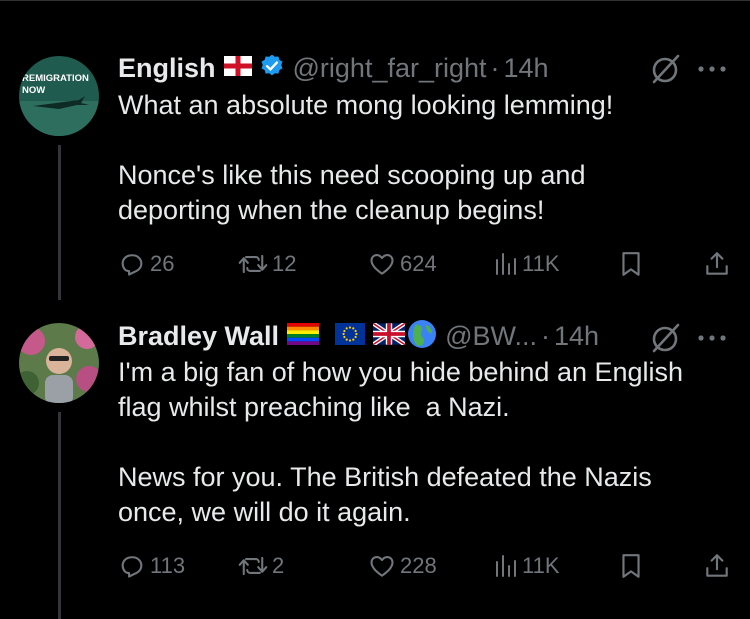 Image resolution: width=750 pixels, height=619 pixels. I want to click on avatar: REMIGRATION NOW, so click(59, 96).